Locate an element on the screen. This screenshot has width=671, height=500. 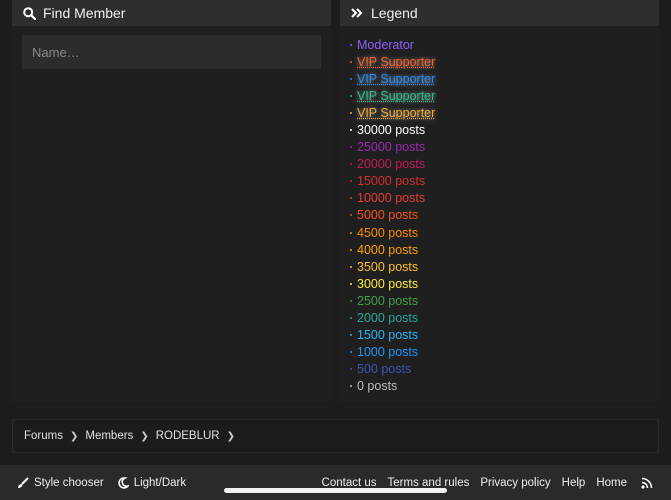
legend-item: 4500 posts is located at coordinates (392, 232).